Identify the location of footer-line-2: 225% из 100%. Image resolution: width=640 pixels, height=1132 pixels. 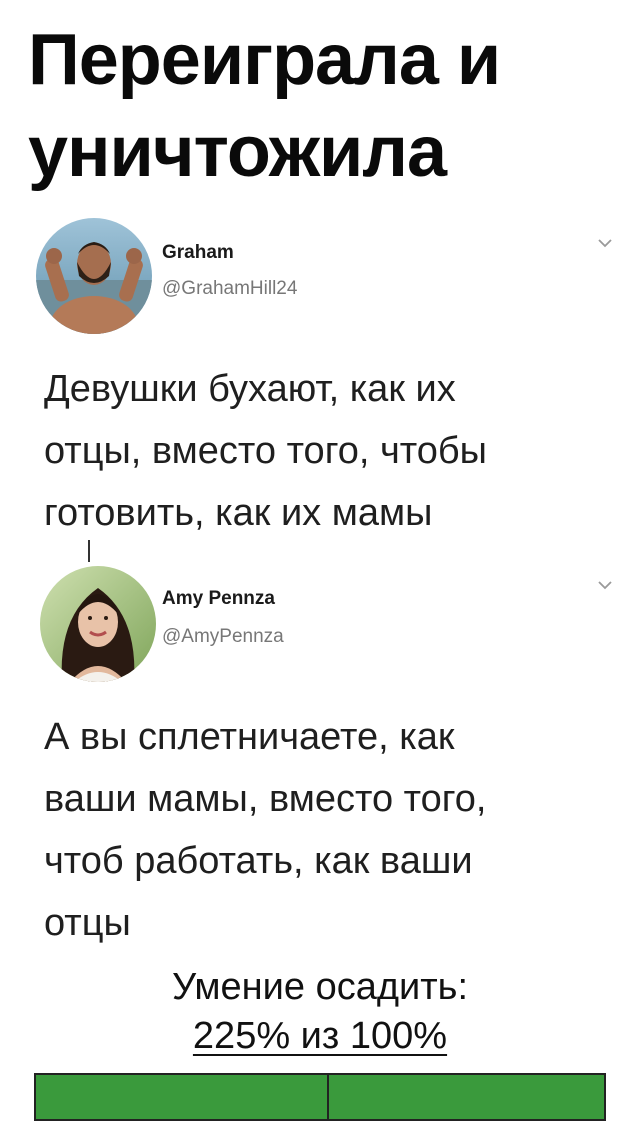
(320, 1036).